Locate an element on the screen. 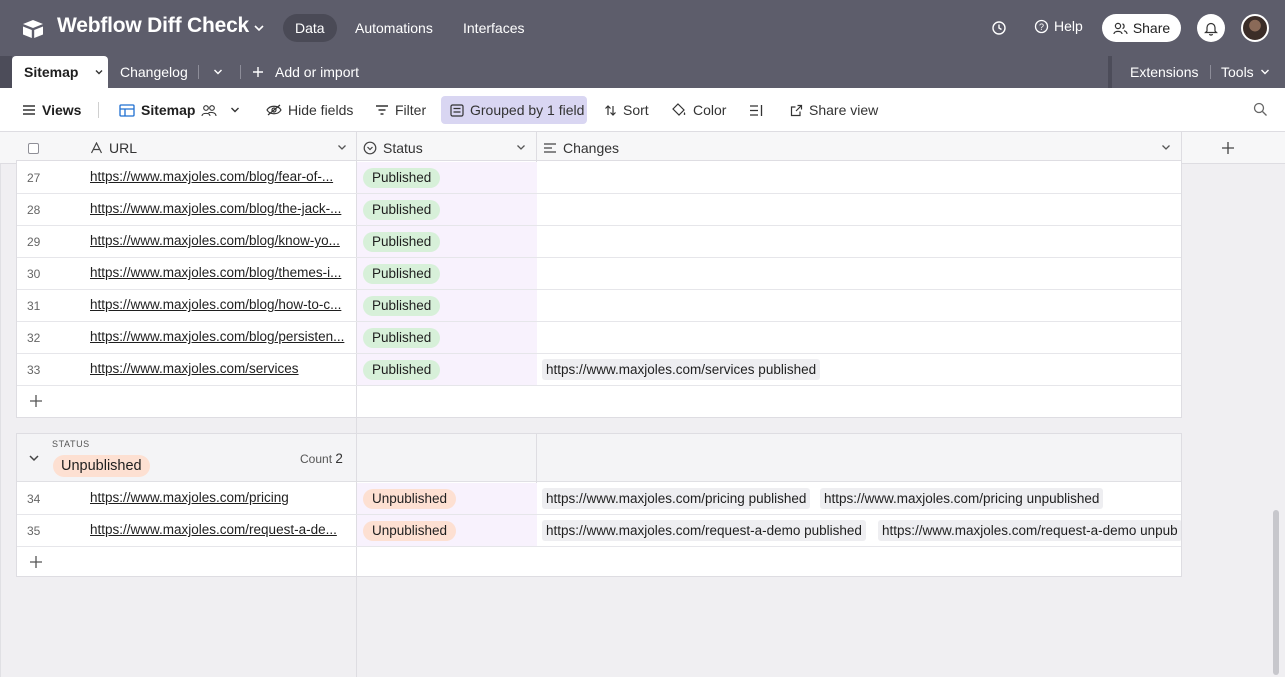 Image resolution: width=1285 pixels, height=677 pixels. row-height-icon is located at coordinates (756, 110).